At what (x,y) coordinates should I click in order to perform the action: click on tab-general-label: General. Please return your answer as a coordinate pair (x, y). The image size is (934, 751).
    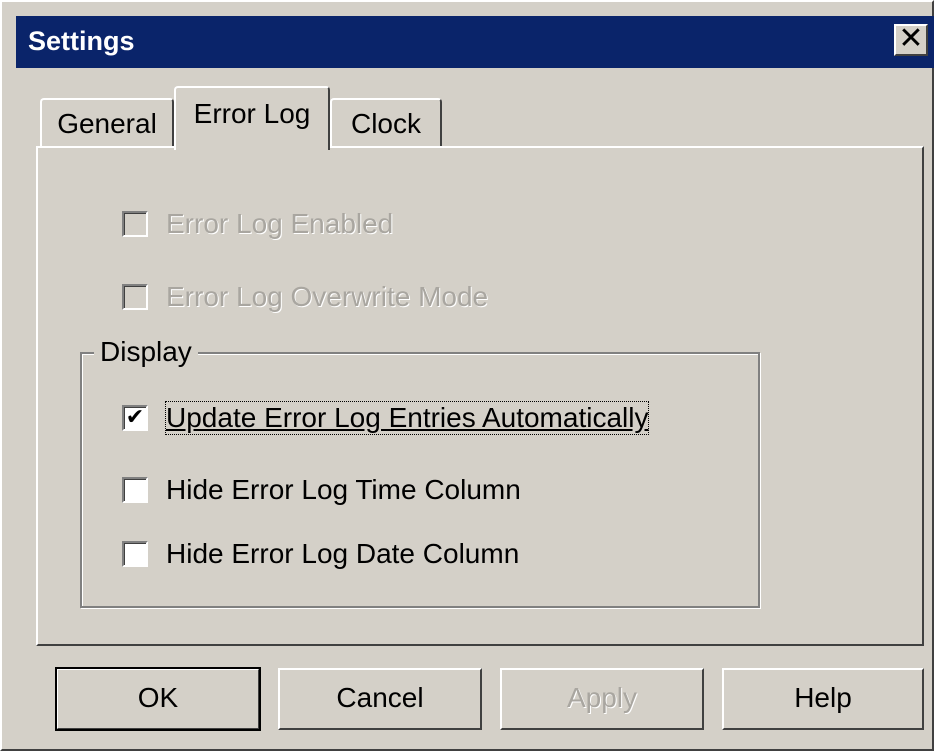
    Looking at the image, I should click on (107, 123).